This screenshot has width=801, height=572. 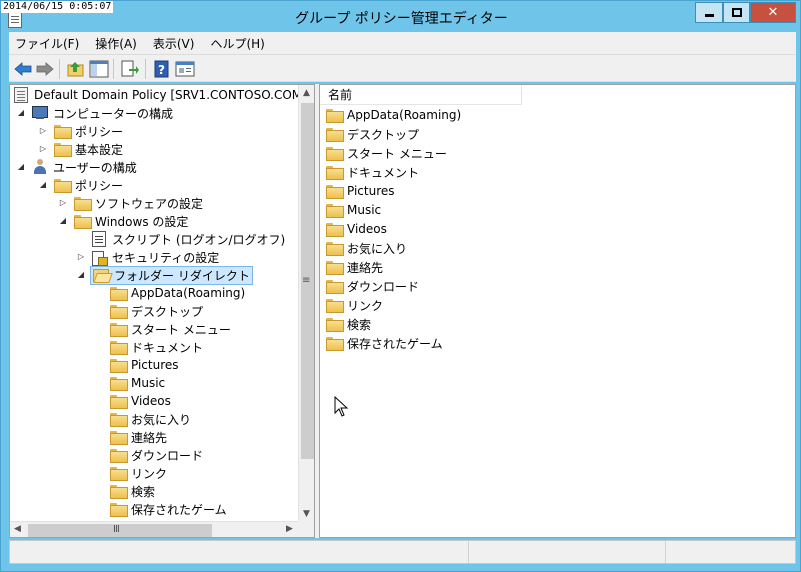 I want to click on selected-node: フォルダー リダイレクト, so click(x=171, y=275).